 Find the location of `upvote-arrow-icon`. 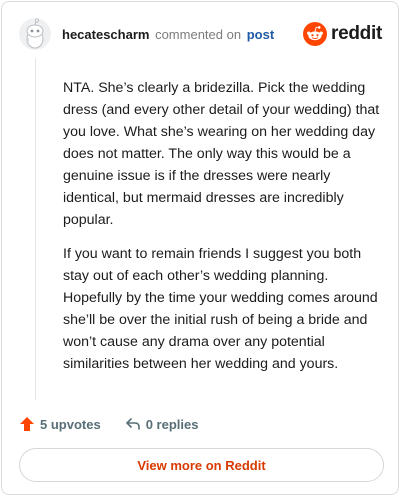

upvote-arrow-icon is located at coordinates (27, 424).